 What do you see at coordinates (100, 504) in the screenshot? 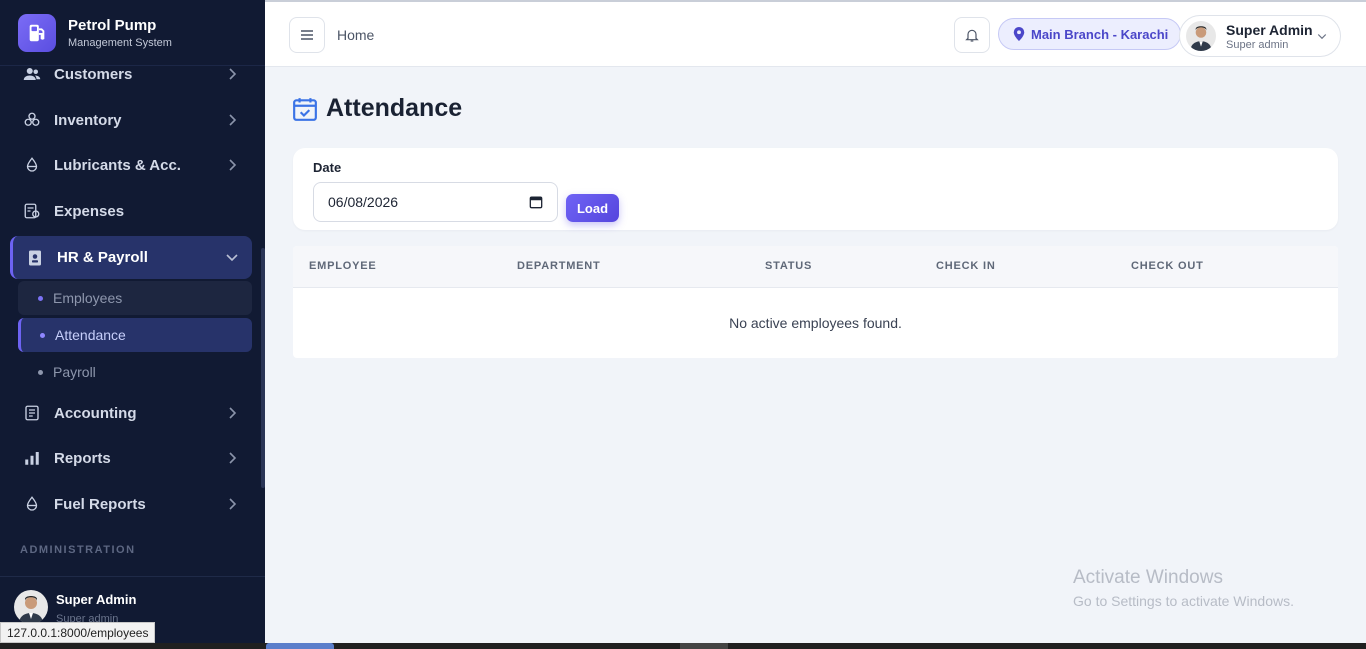
I see `sidebar-item-label: Fuel Reports` at bounding box center [100, 504].